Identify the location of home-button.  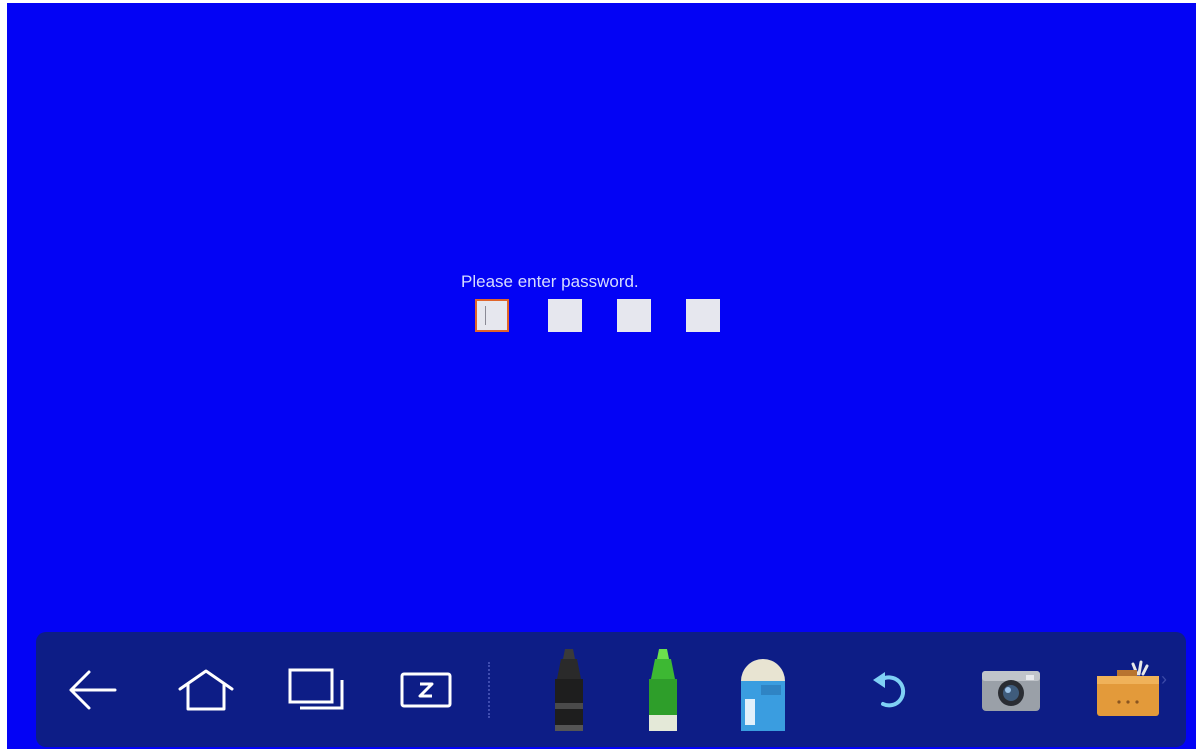
(206, 689).